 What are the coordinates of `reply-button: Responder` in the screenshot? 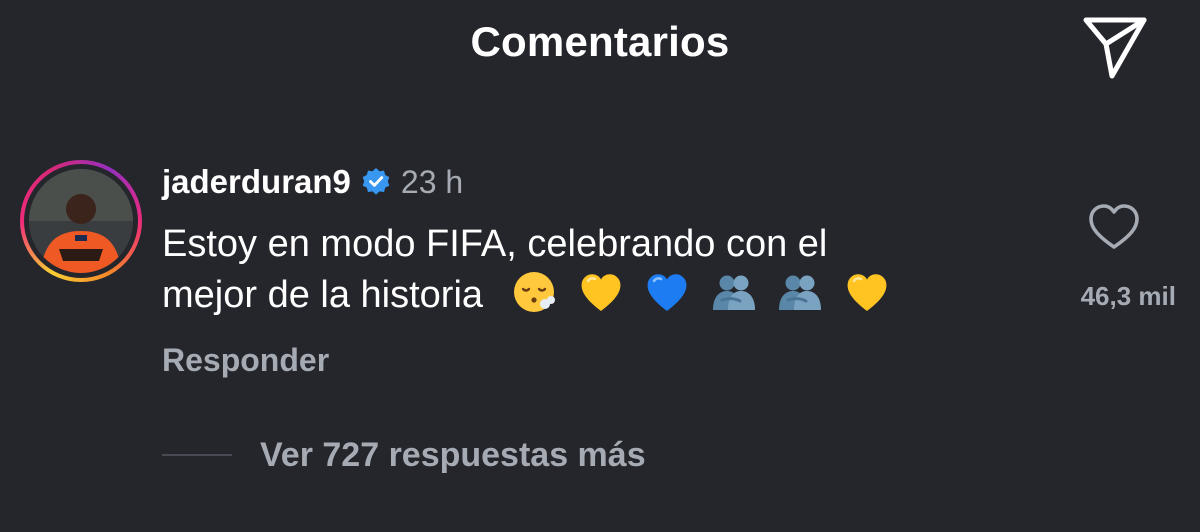 It's located at (245, 360).